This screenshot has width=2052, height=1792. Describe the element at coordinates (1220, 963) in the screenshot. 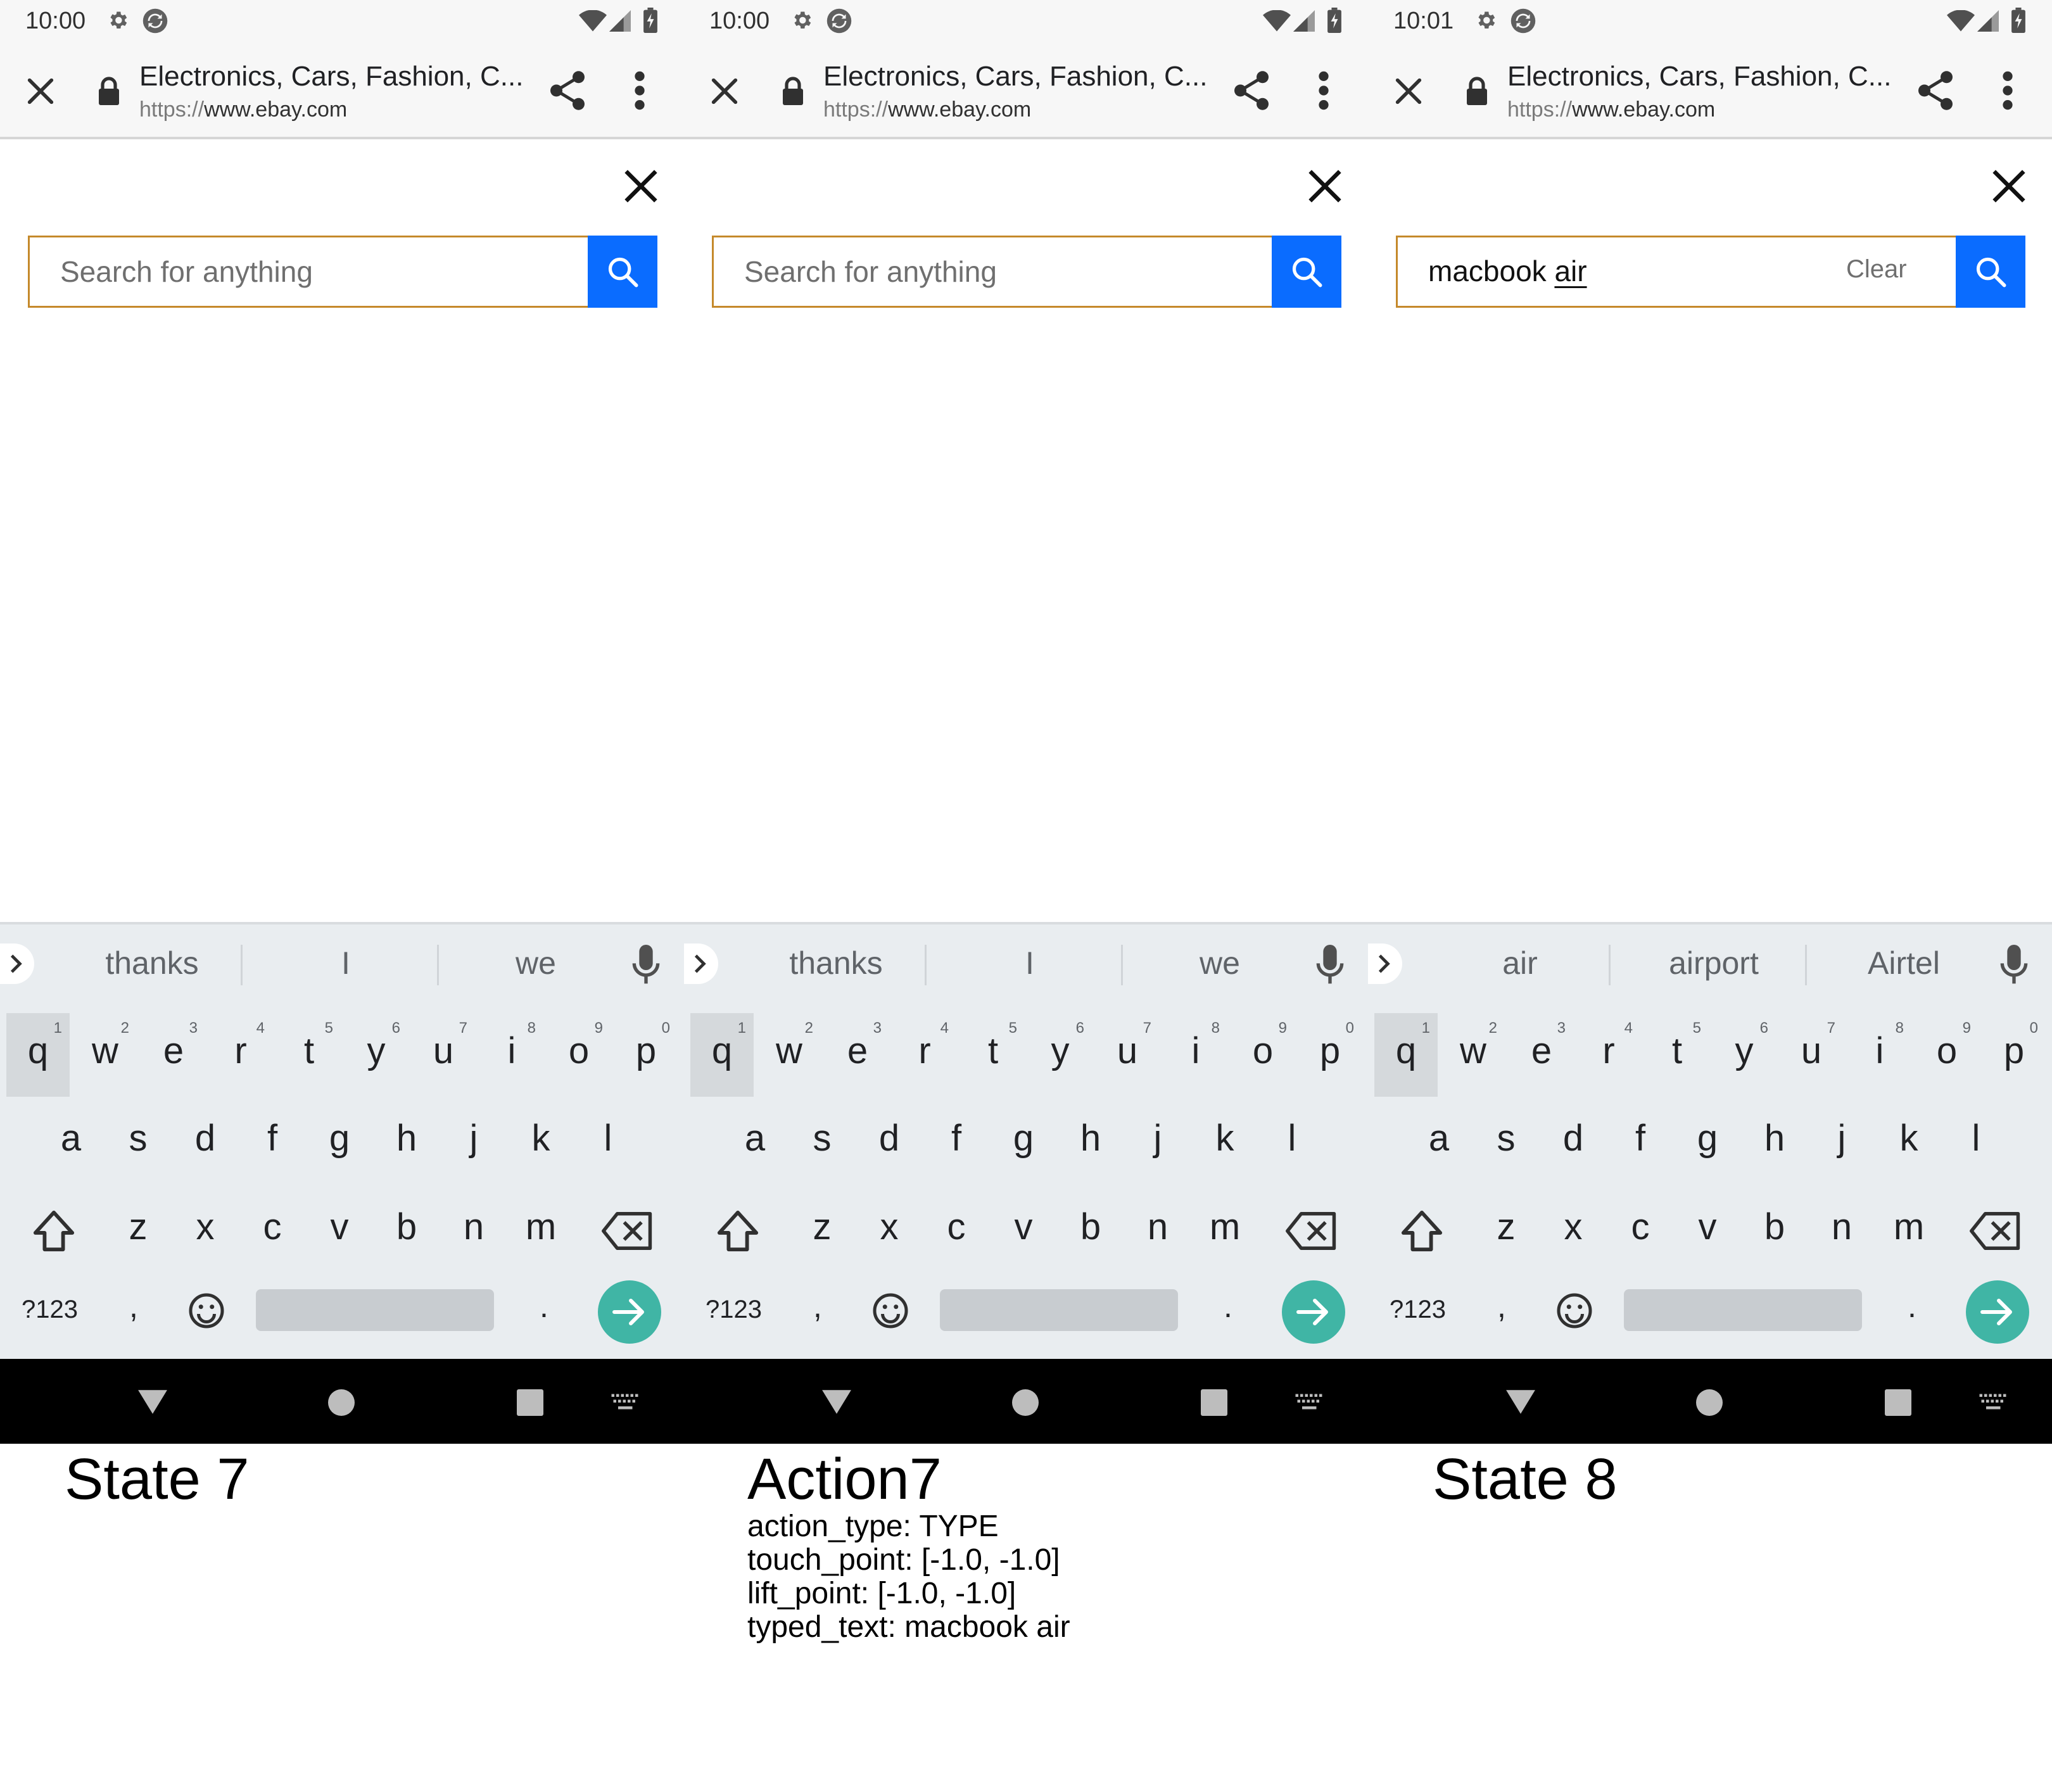

I see `suggestion-3: we` at that location.